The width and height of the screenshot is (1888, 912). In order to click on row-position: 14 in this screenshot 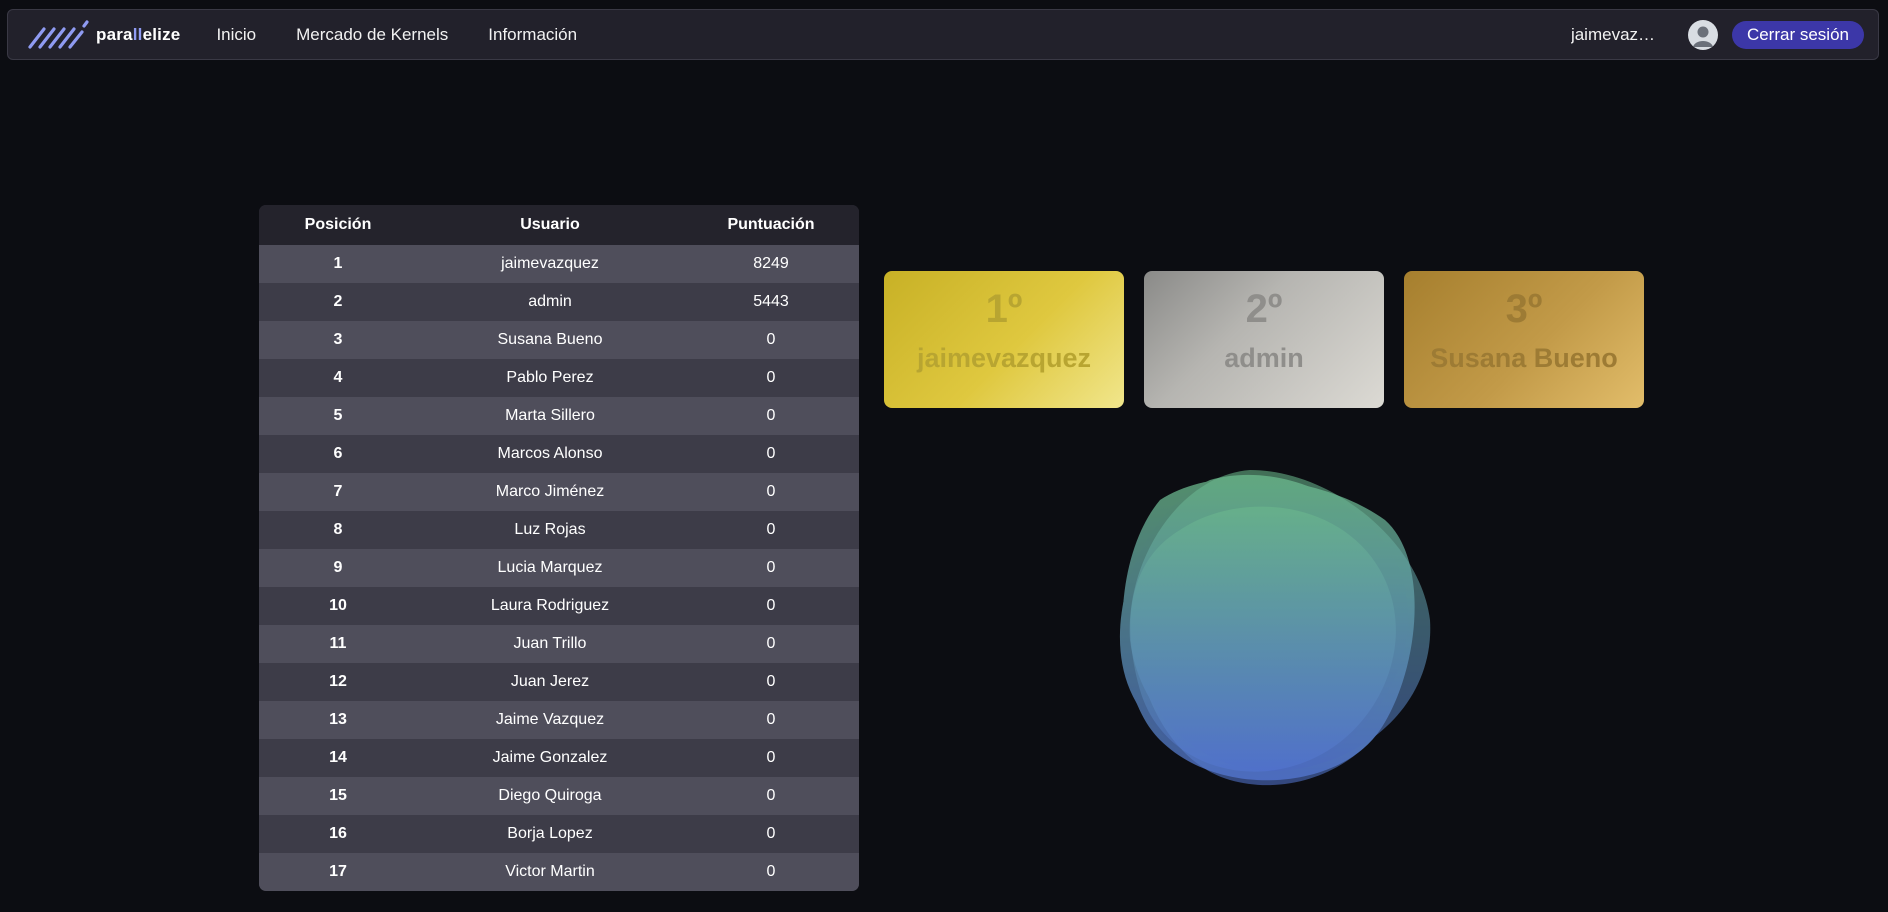, I will do `click(338, 758)`.